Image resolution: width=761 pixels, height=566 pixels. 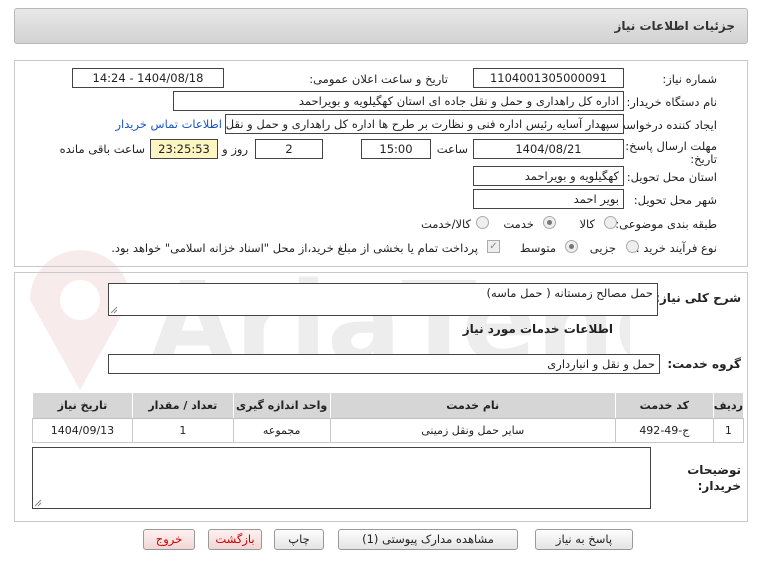 I want to click on col-unit: واحد اندازه گیری, so click(x=281, y=405).